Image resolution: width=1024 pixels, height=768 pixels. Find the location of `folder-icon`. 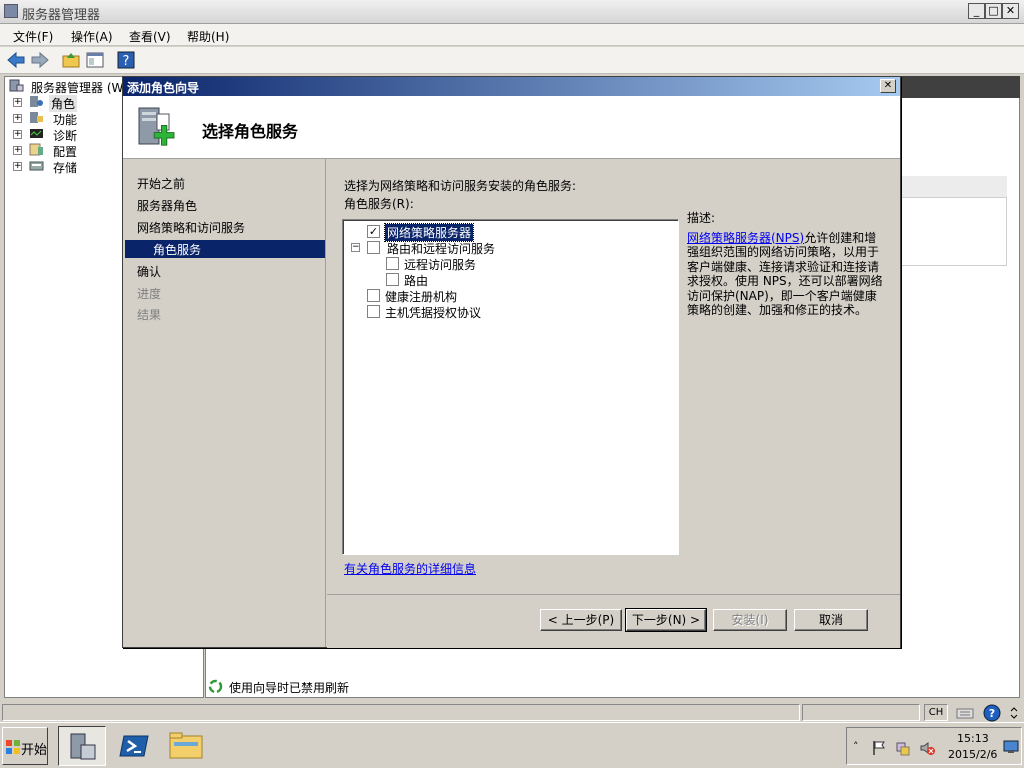

folder-icon is located at coordinates (186, 745).